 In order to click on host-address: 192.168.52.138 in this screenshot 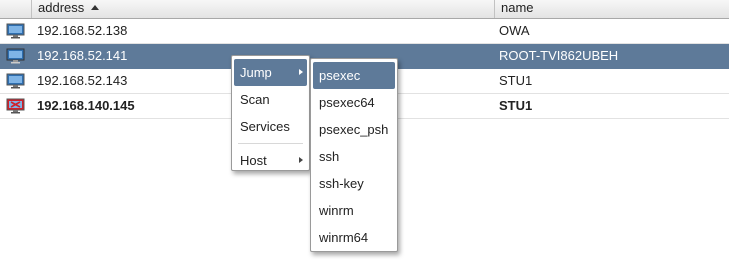, I will do `click(82, 30)`.